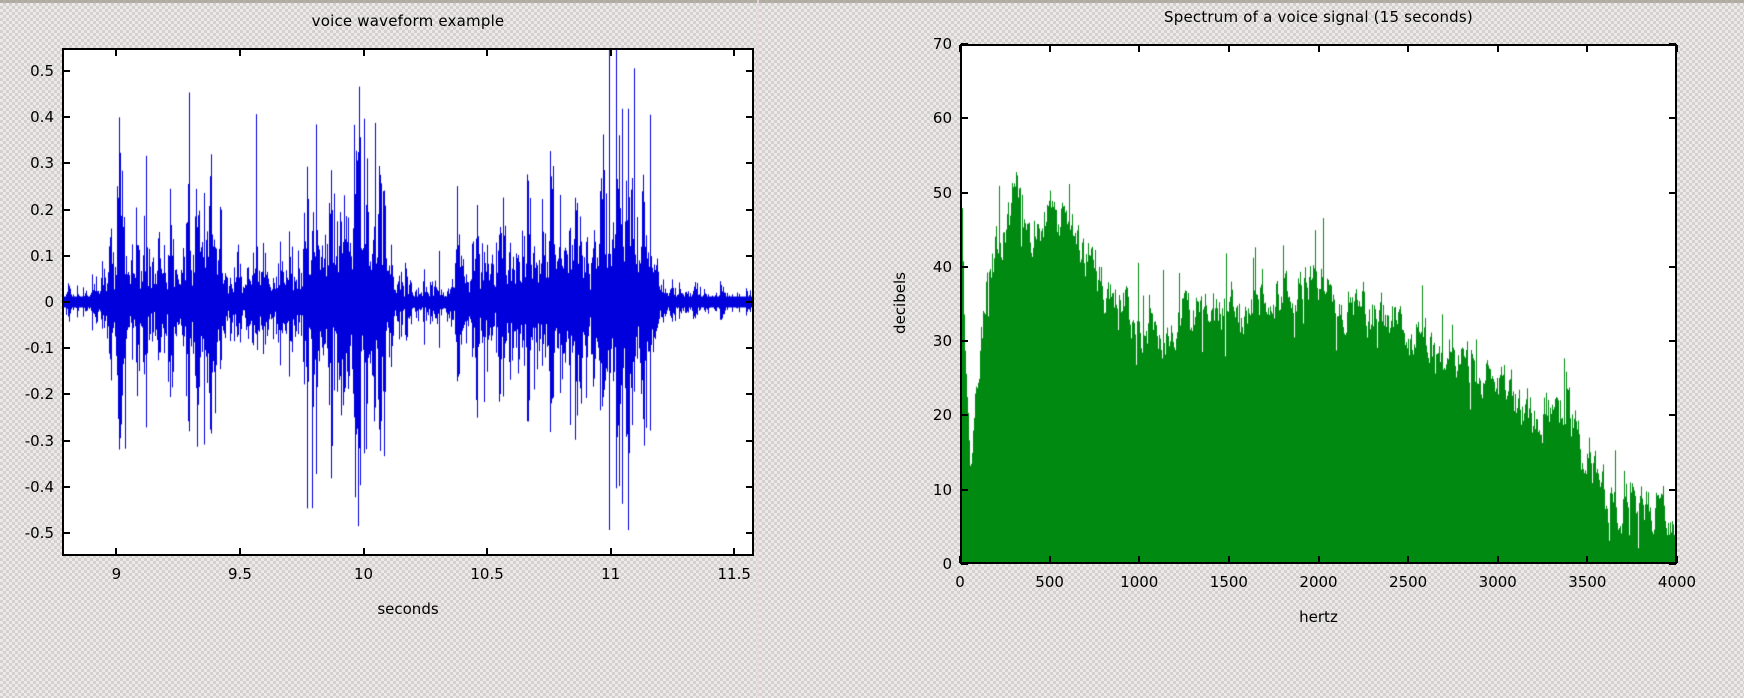 The width and height of the screenshot is (1744, 698). What do you see at coordinates (942, 44) in the screenshot?
I see `y-tick-label: 70` at bounding box center [942, 44].